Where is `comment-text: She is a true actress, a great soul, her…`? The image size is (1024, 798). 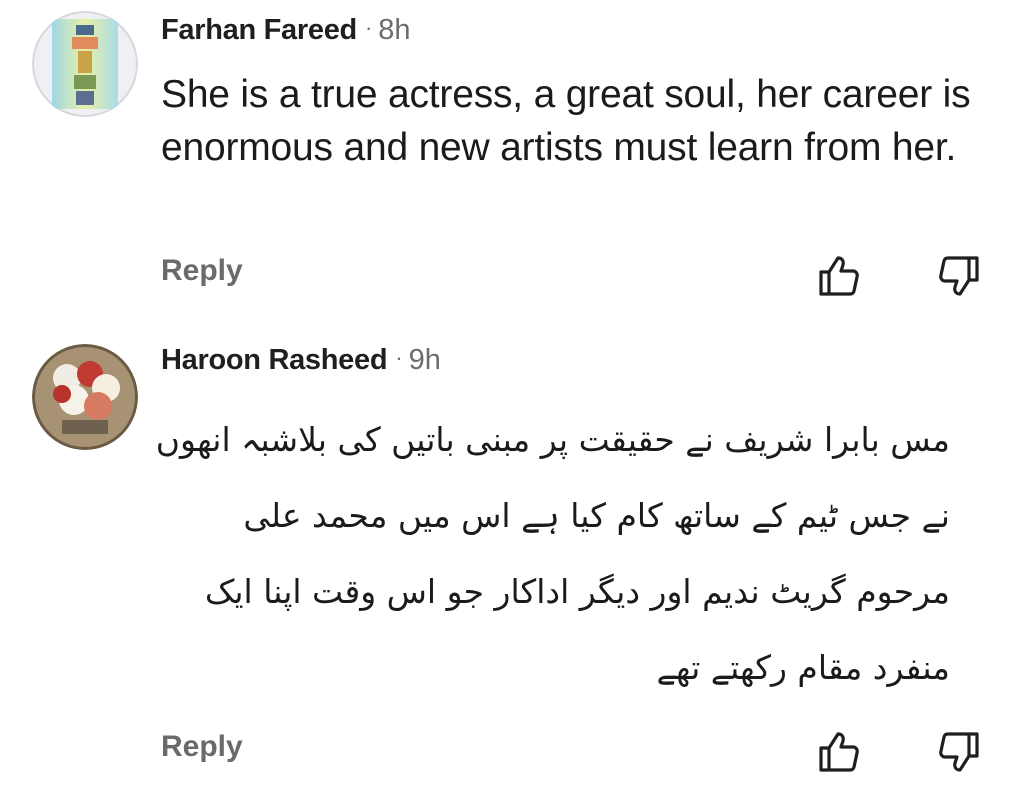
comment-text: She is a true actress, a great soul, her… is located at coordinates (566, 121).